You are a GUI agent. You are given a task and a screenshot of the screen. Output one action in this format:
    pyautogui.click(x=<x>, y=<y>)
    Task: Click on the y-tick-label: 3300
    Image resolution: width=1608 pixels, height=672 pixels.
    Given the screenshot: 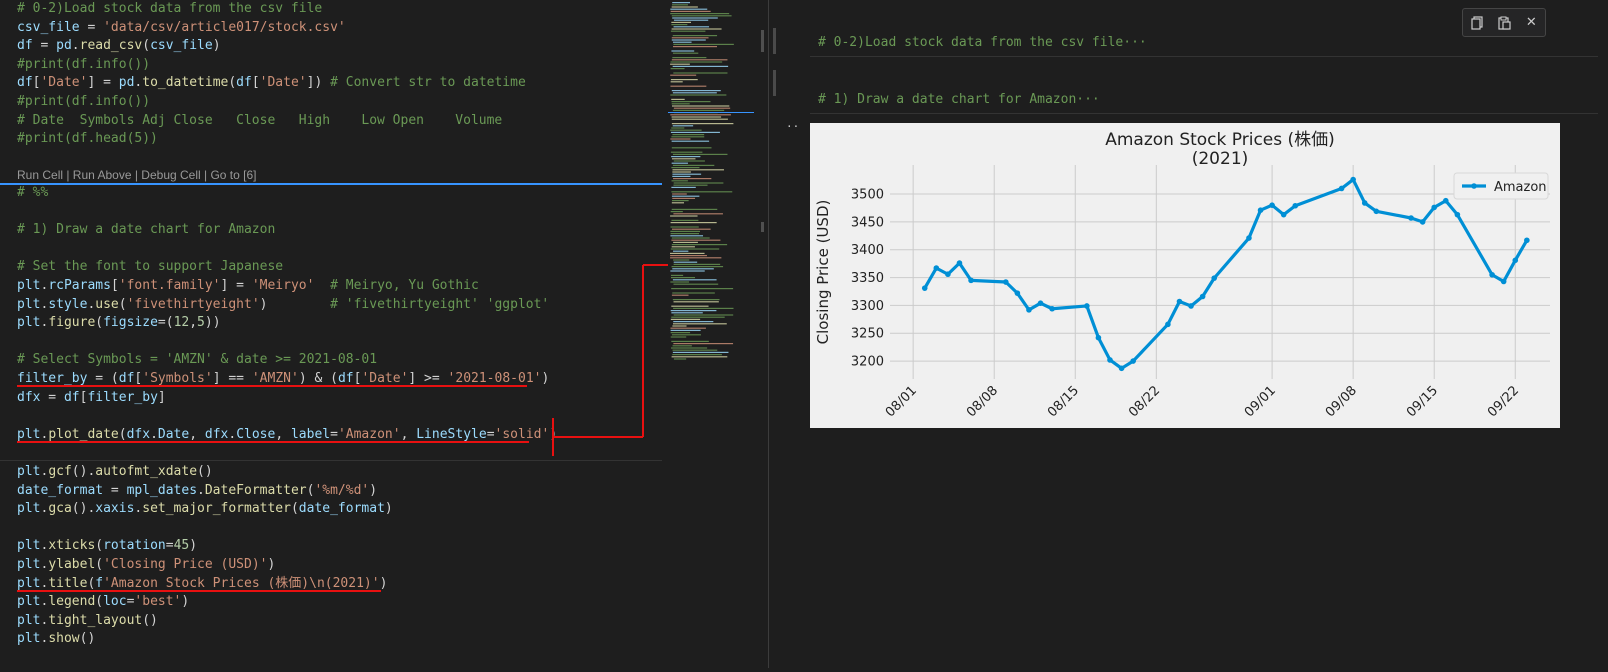 What is the action you would take?
    pyautogui.click(x=867, y=306)
    